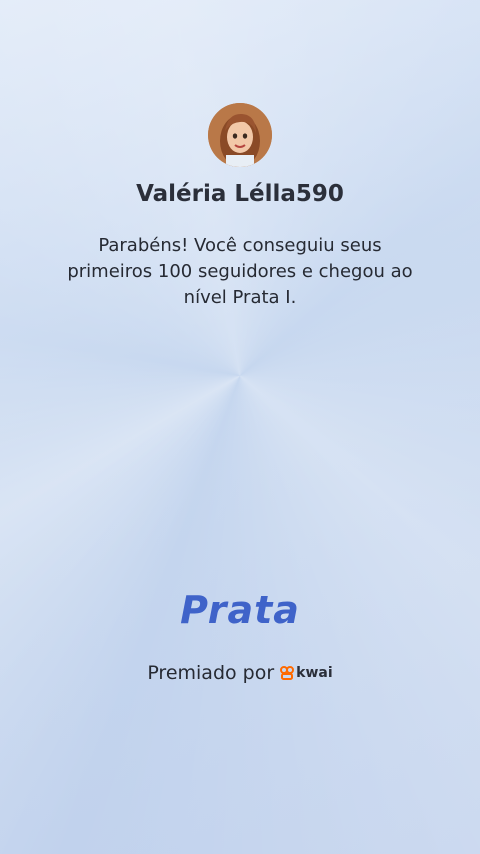  What do you see at coordinates (287, 673) in the screenshot?
I see `kwai-logo-icon` at bounding box center [287, 673].